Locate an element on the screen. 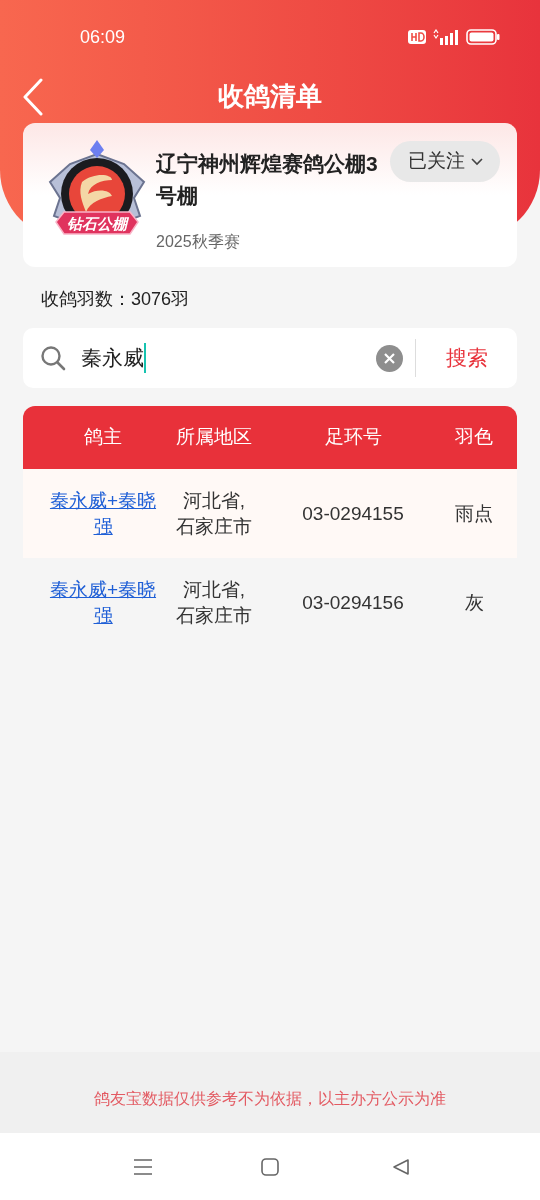 The image size is (540, 1200). back-icon is located at coordinates (33, 97).